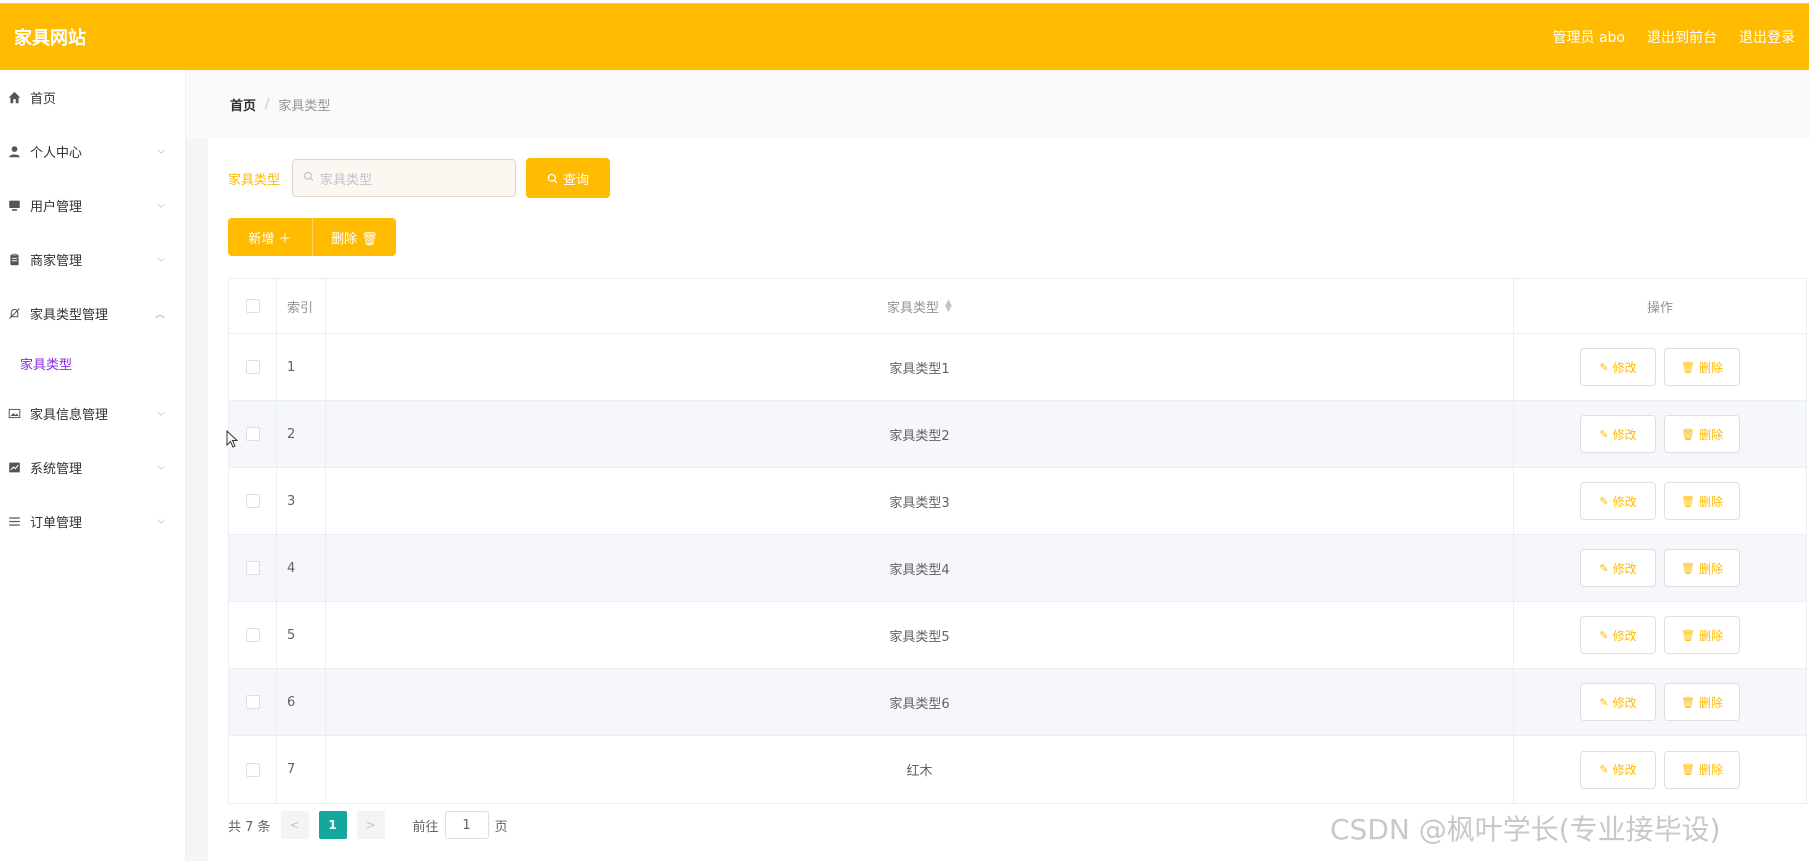 Image resolution: width=1809 pixels, height=861 pixels. I want to click on row-index: 2, so click(301, 434).